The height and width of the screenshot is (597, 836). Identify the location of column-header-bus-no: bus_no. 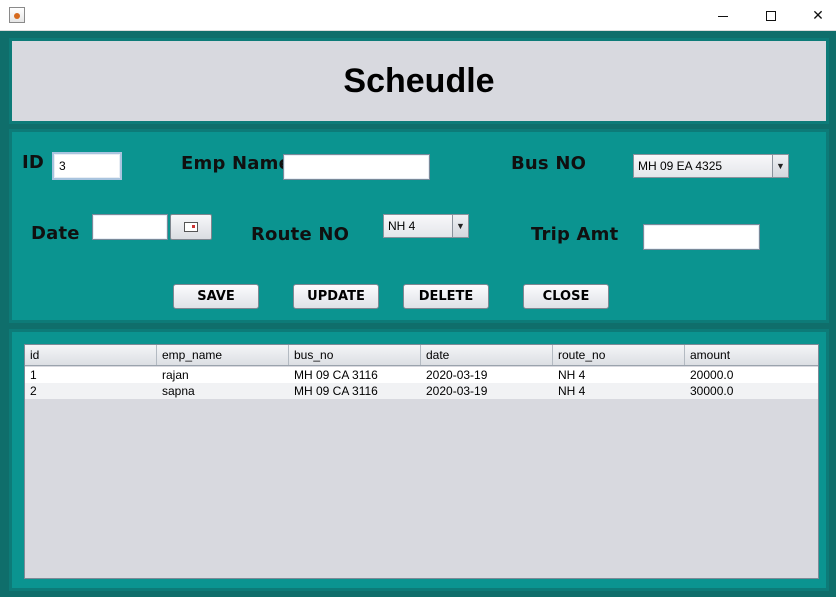
(355, 355).